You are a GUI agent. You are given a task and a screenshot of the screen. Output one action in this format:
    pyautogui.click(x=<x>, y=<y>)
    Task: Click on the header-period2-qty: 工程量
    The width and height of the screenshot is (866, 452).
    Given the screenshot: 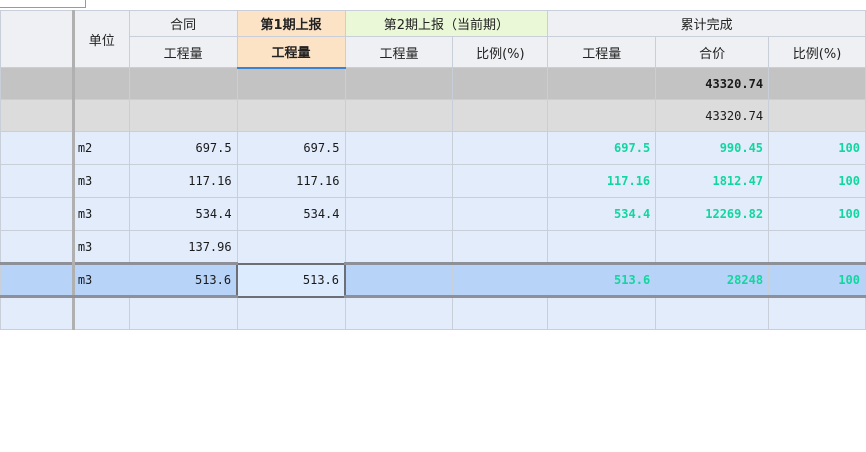 What is the action you would take?
    pyautogui.click(x=399, y=52)
    